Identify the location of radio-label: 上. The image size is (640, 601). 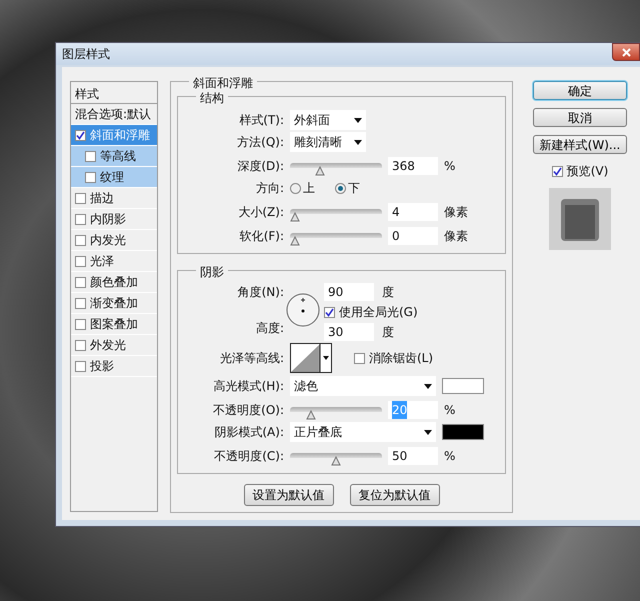
(309, 188).